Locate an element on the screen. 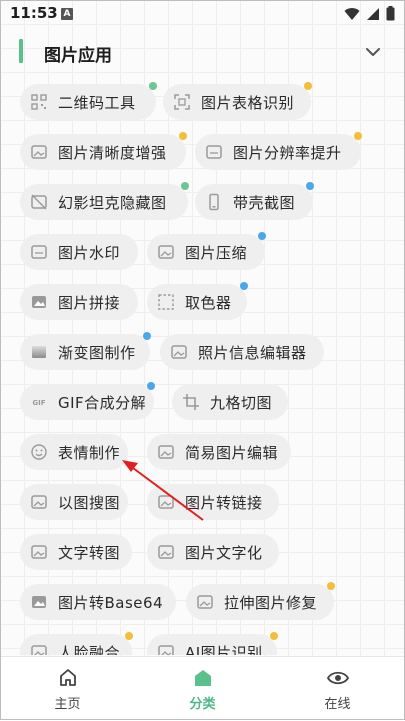  stretch-fix-icon is located at coordinates (205, 602).